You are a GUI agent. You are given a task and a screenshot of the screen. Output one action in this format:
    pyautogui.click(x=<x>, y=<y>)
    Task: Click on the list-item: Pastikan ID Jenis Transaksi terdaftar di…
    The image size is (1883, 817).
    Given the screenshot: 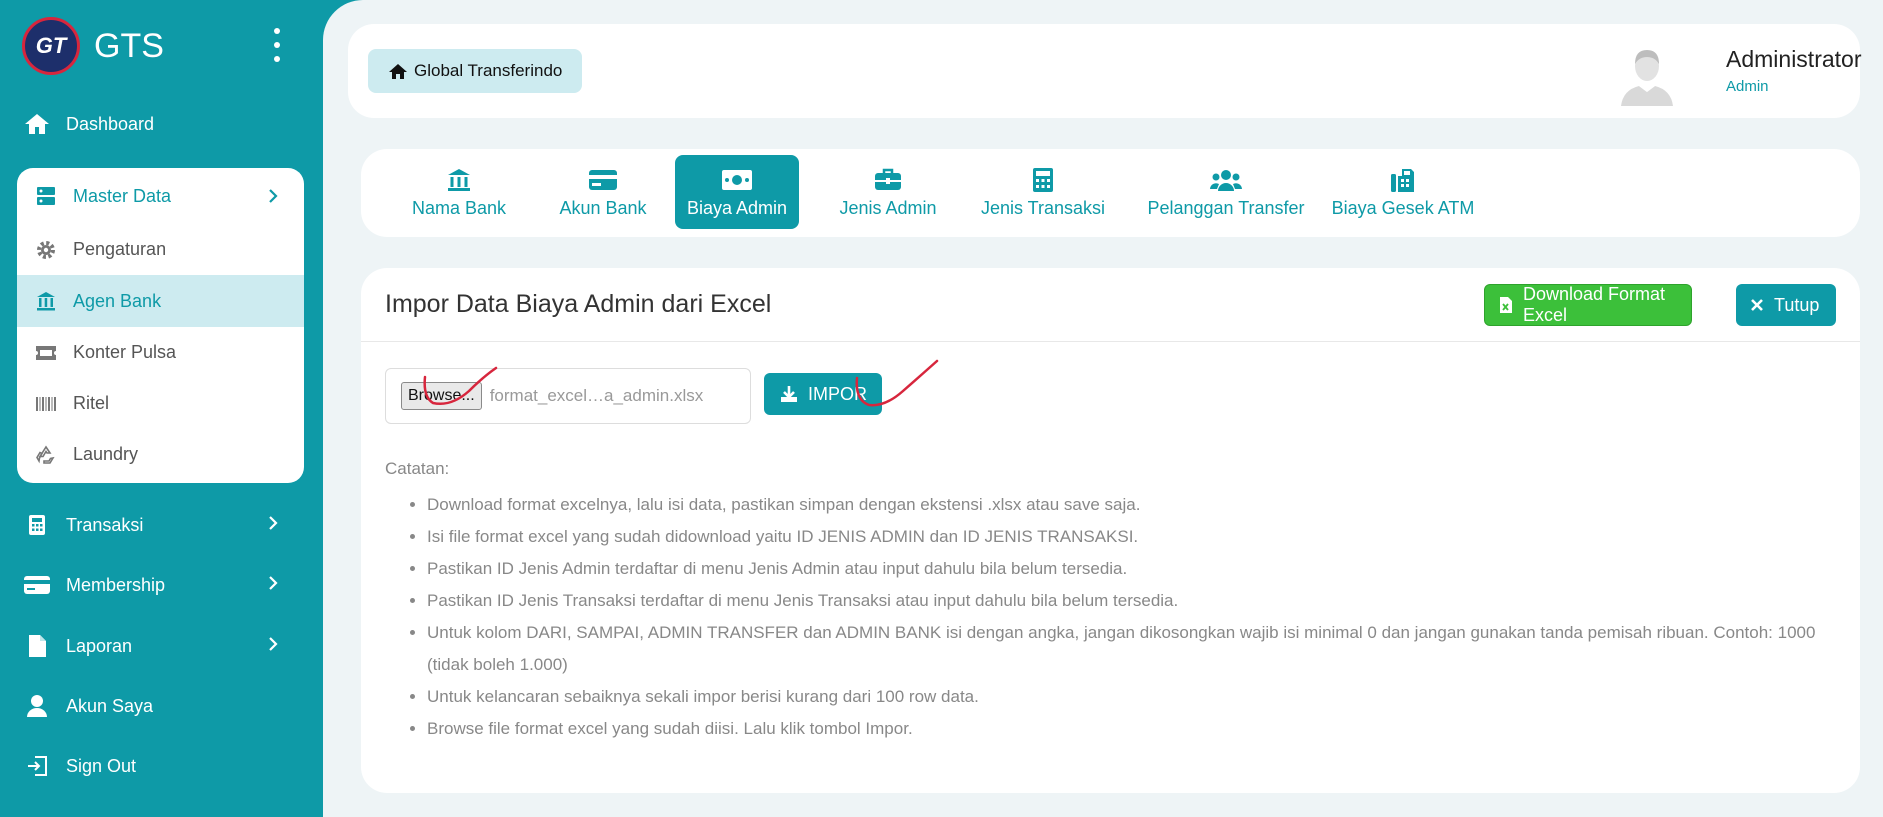 What is the action you would take?
    pyautogui.click(x=1132, y=601)
    